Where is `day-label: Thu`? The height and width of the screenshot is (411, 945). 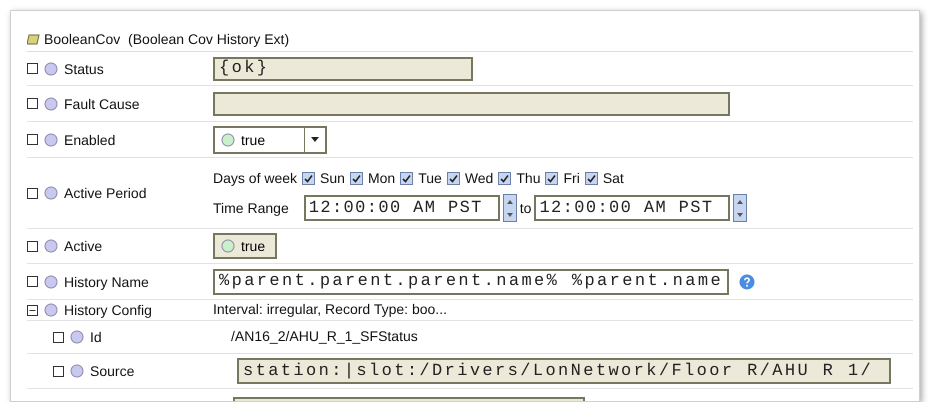 day-label: Thu is located at coordinates (528, 178).